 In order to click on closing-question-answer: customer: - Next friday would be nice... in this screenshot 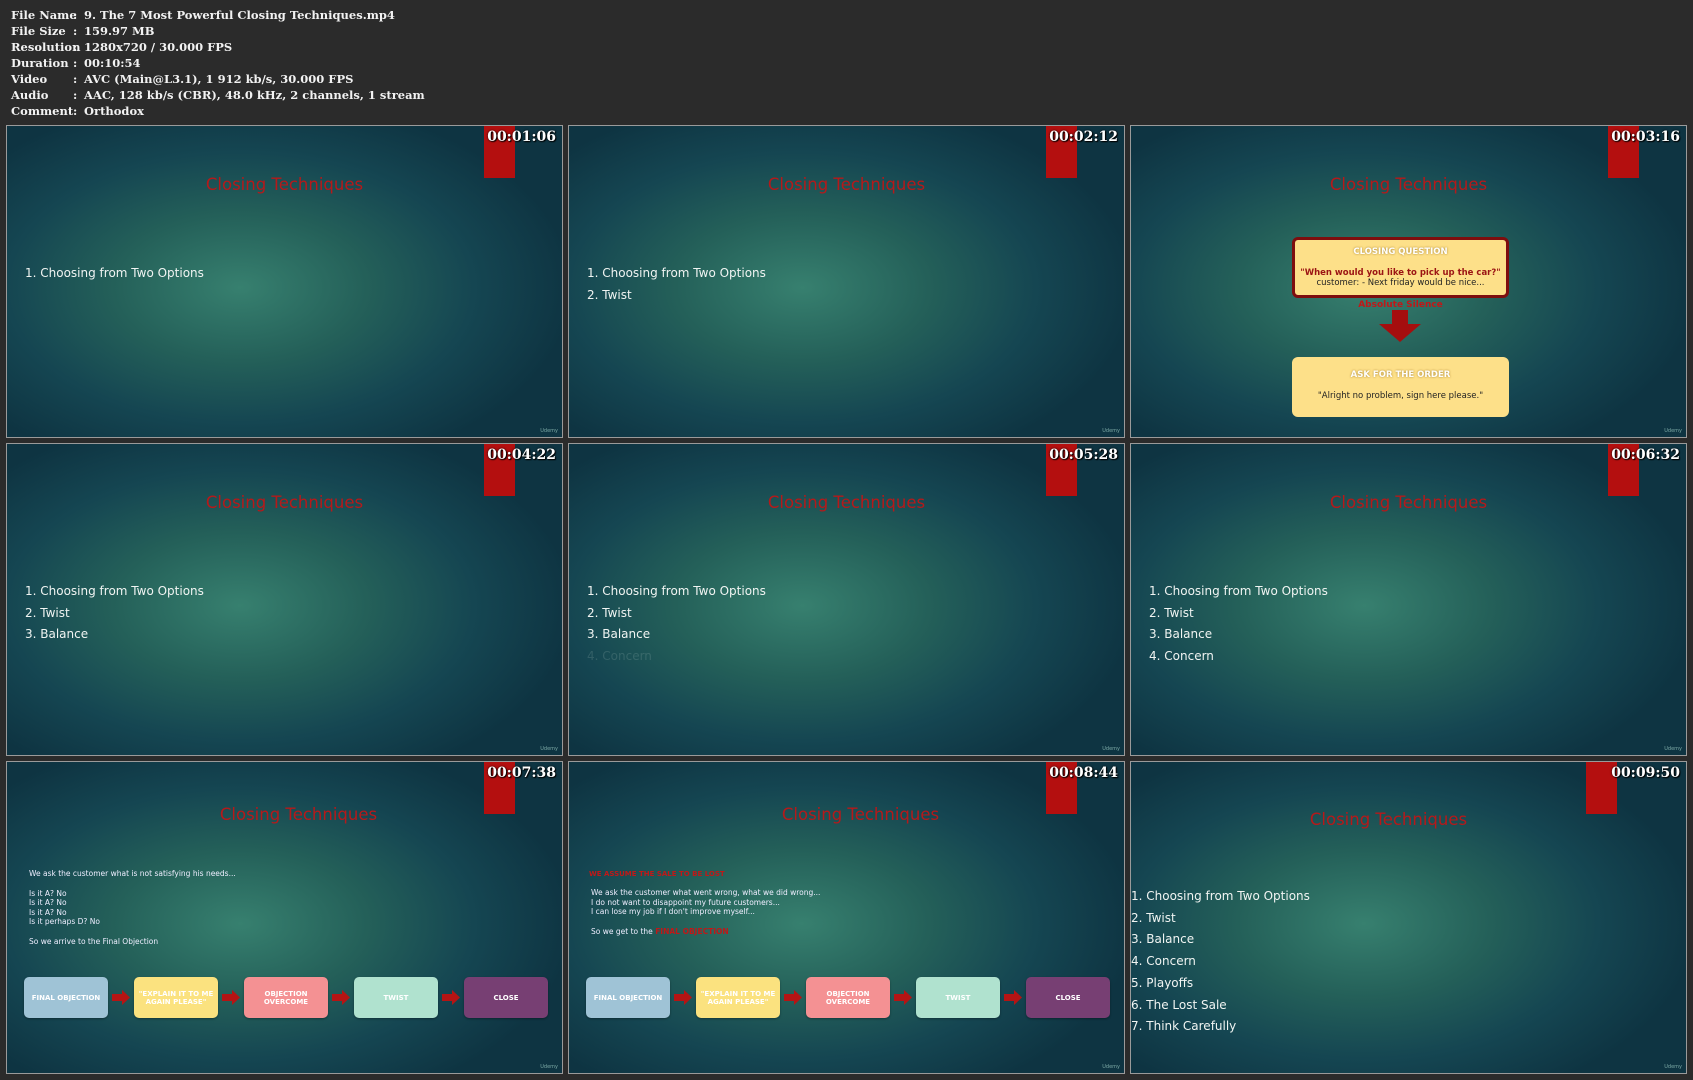, I will do `click(1400, 283)`.